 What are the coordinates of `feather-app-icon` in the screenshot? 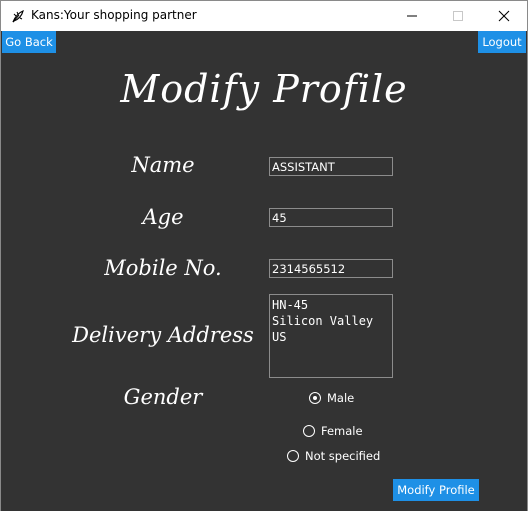 It's located at (18, 16).